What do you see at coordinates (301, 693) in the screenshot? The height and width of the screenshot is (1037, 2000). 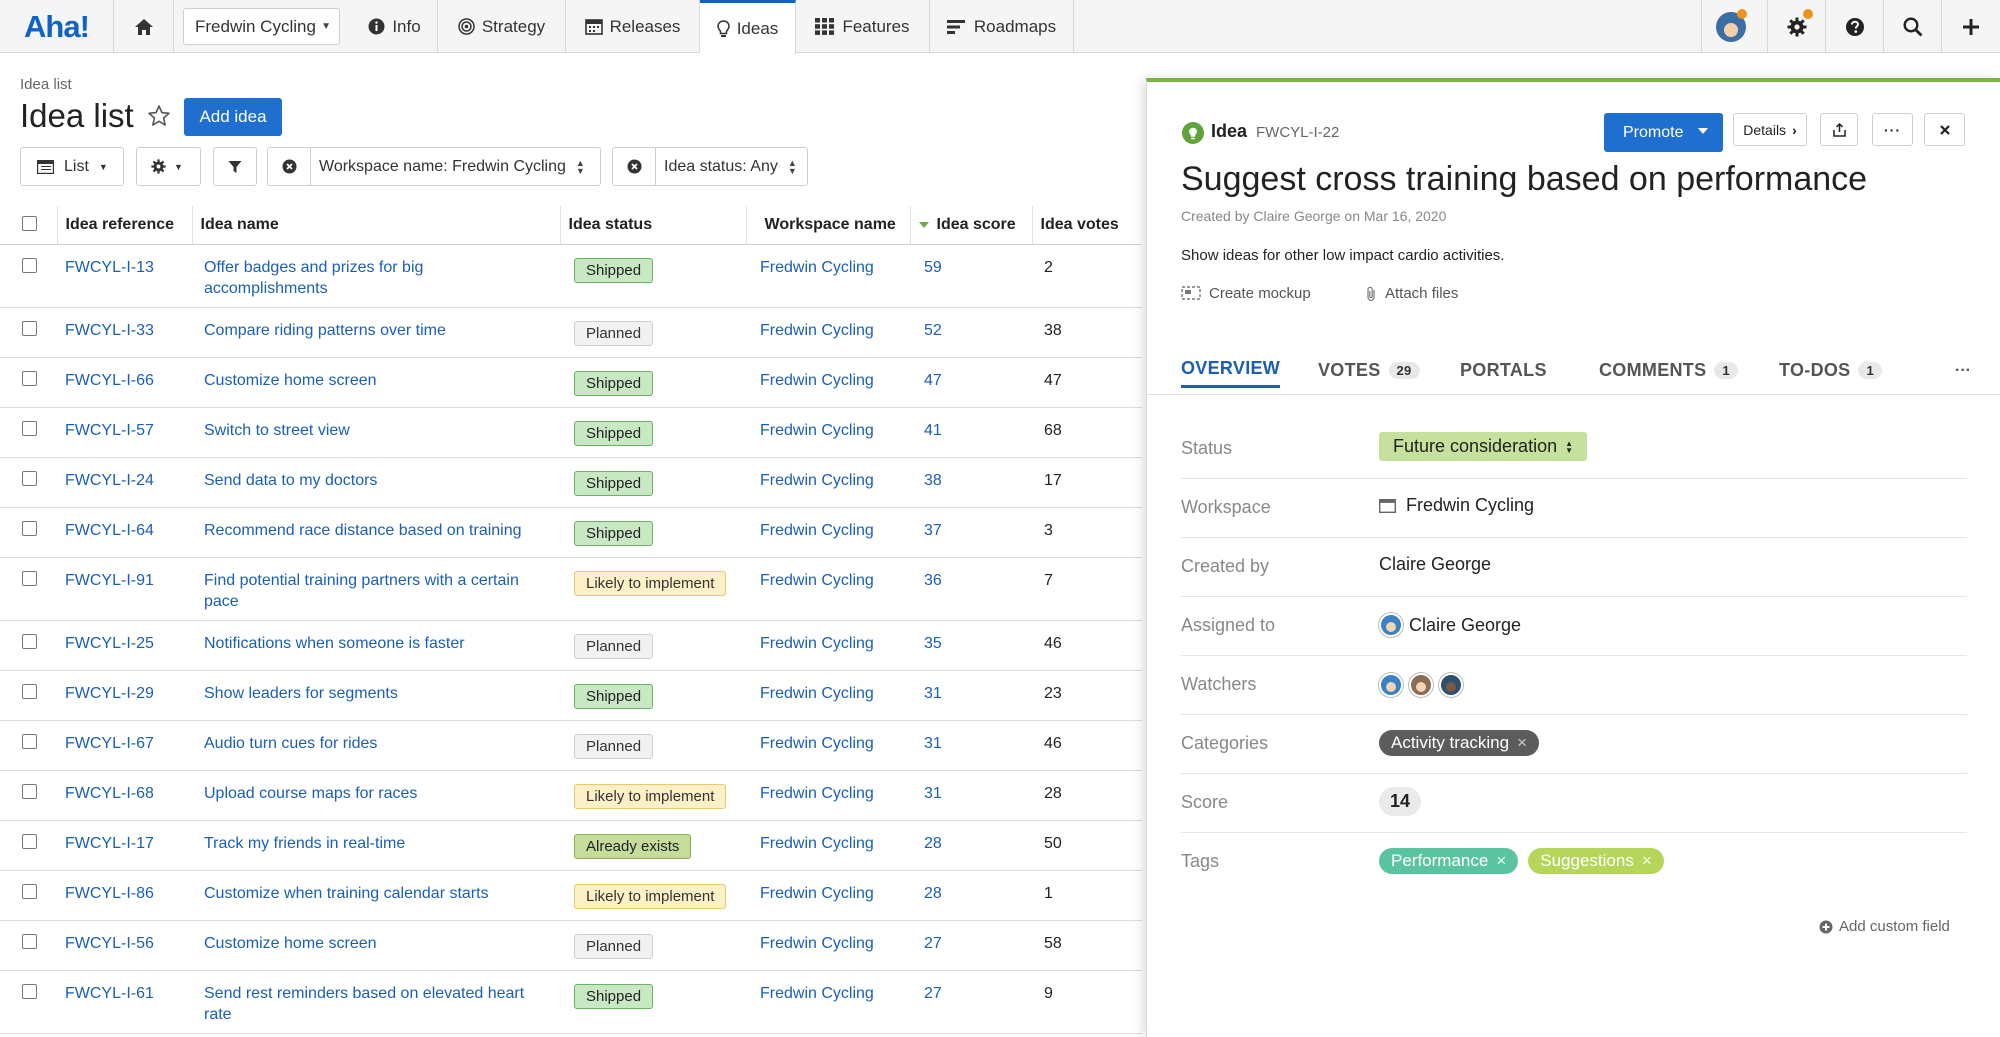 I see `idea-name-link: Show leaders for segments` at bounding box center [301, 693].